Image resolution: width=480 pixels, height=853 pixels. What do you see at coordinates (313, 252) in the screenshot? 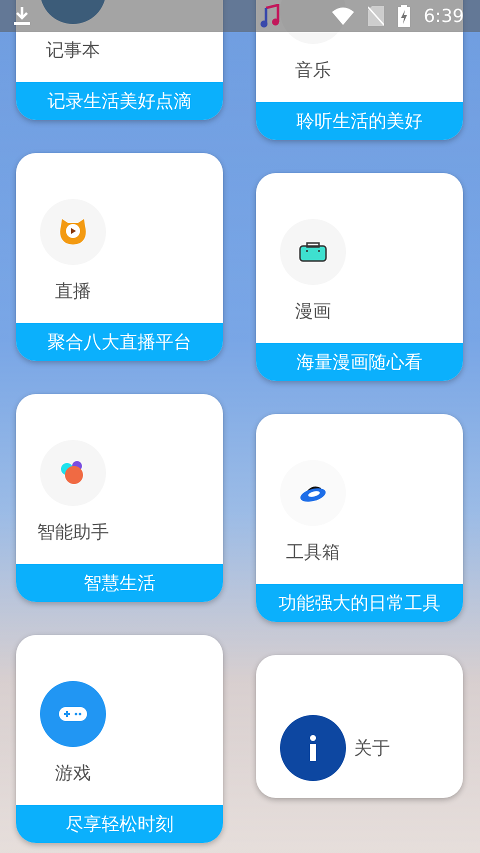
I see `tv-icon` at bounding box center [313, 252].